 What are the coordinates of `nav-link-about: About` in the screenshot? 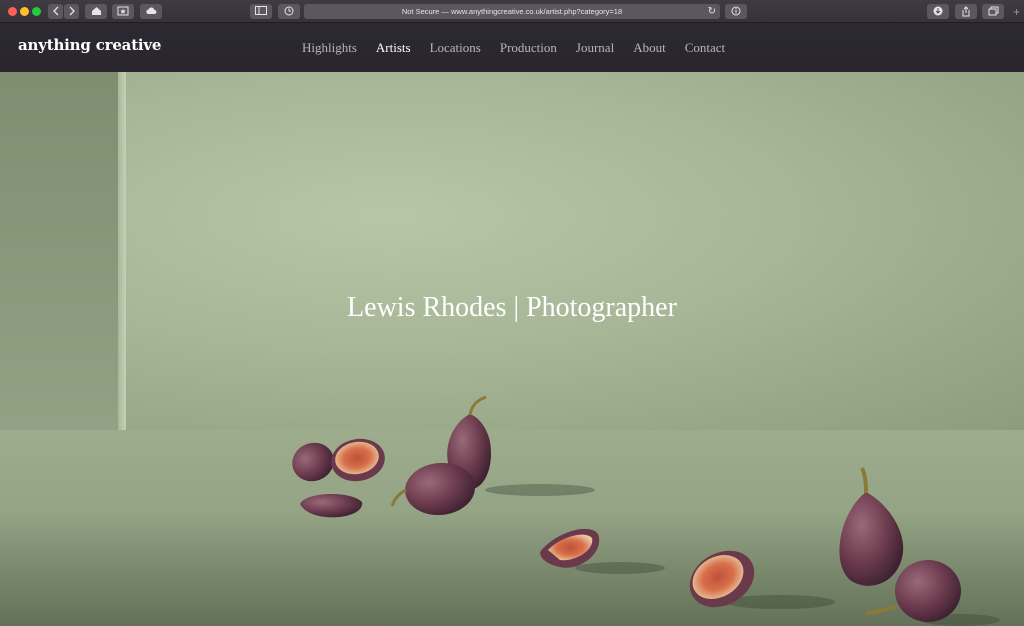 It's located at (649, 48).